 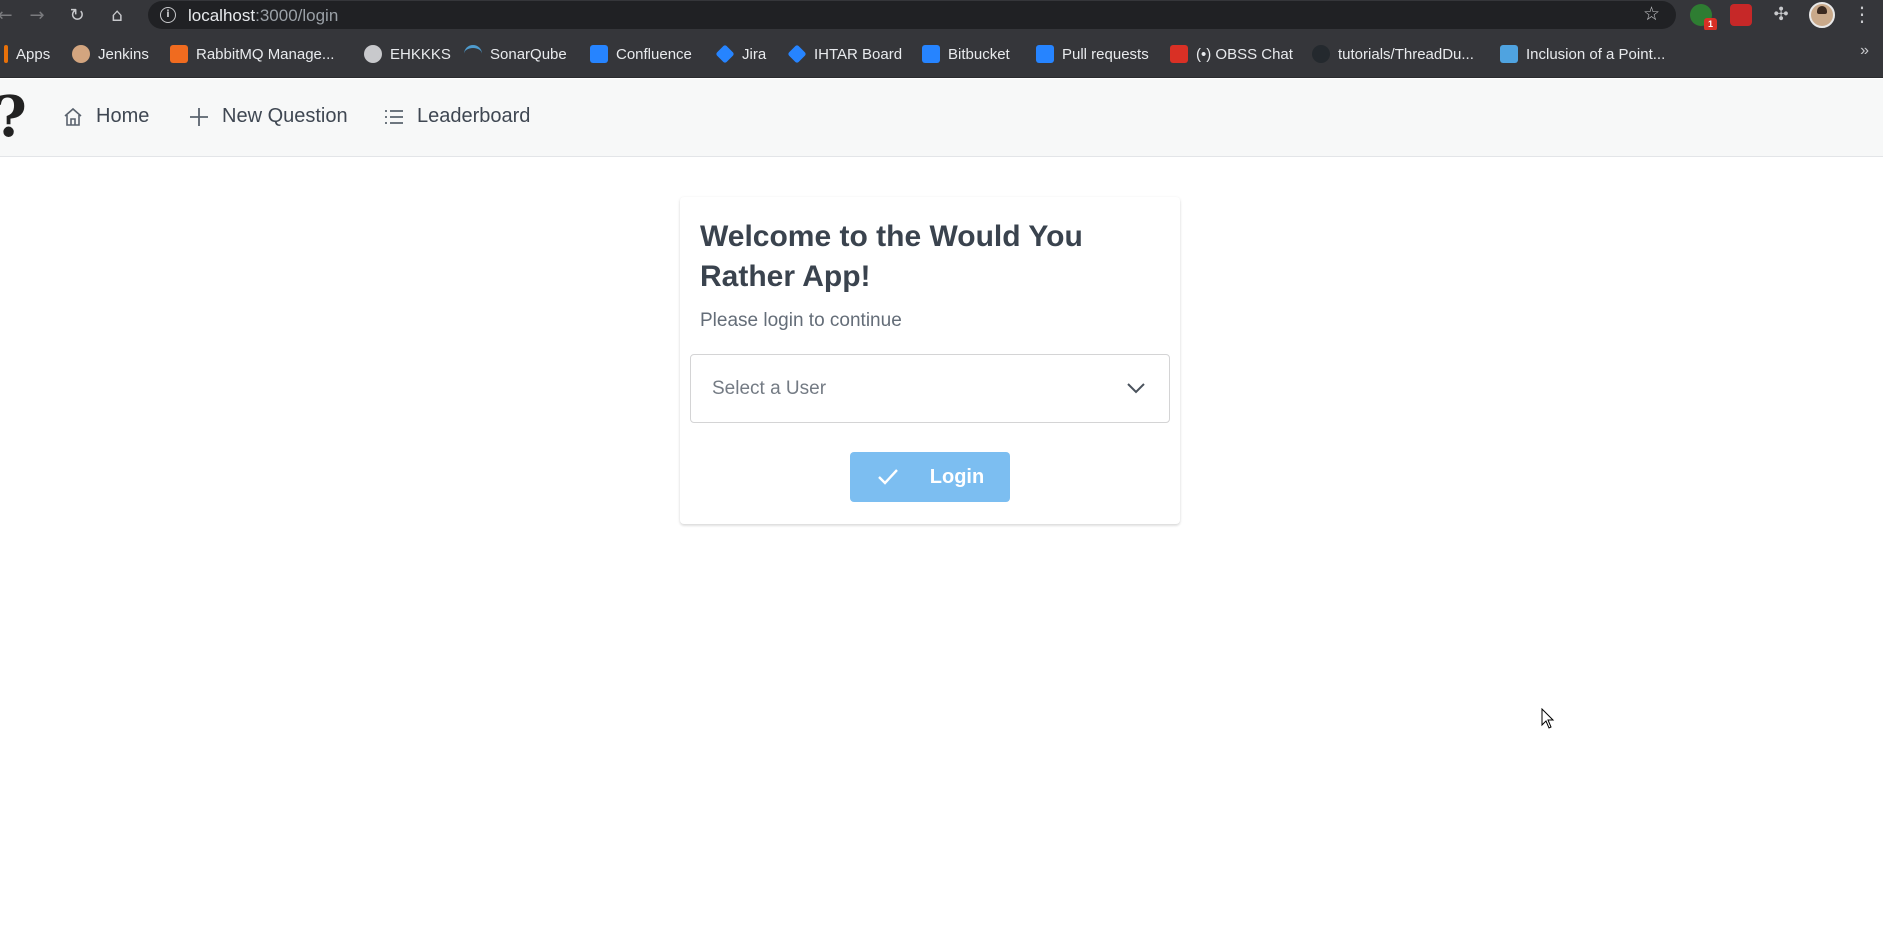 I want to click on bookmark-label: SonarQube, so click(x=528, y=54).